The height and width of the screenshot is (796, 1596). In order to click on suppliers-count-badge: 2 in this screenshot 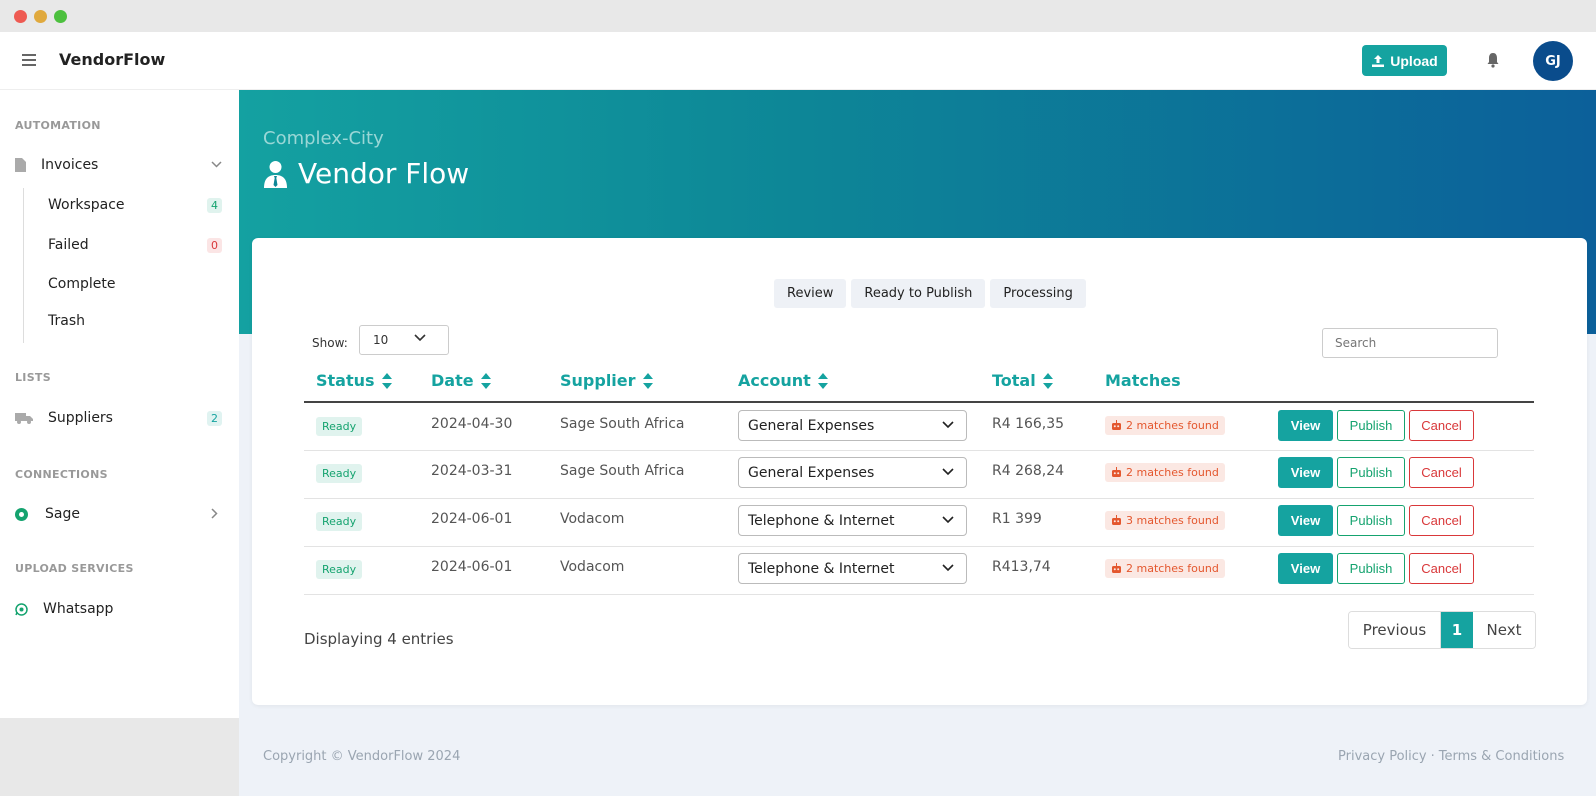, I will do `click(214, 418)`.